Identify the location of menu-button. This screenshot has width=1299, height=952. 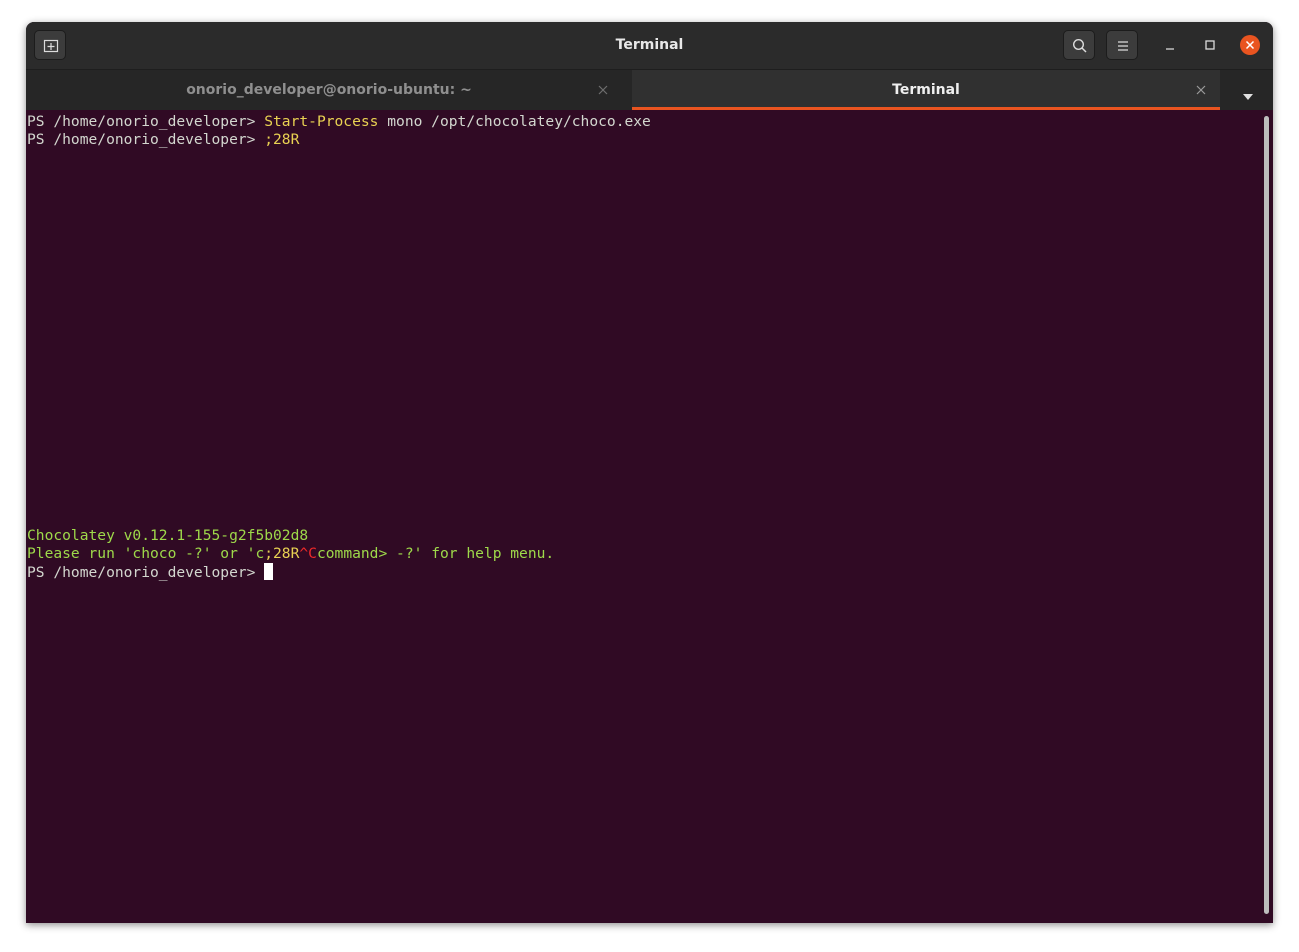
(1122, 45).